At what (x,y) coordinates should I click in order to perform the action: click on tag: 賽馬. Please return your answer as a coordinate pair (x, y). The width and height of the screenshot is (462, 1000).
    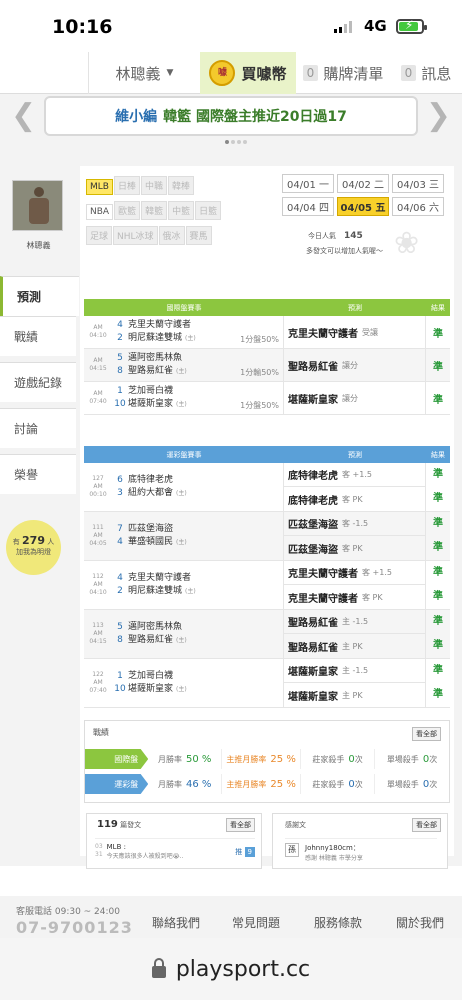
    Looking at the image, I should click on (198, 235).